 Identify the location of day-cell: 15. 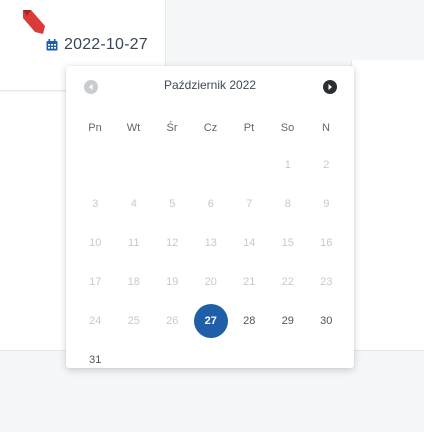
(288, 243).